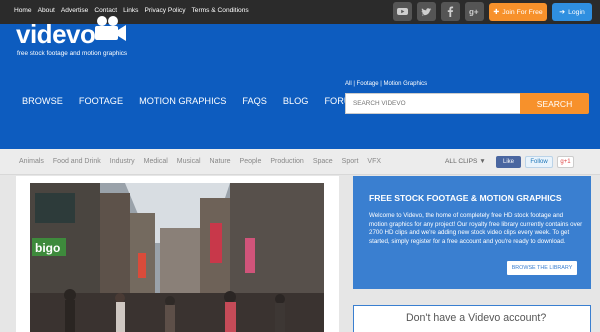 This screenshot has width=600, height=332. Describe the element at coordinates (31, 161) in the screenshot. I see `category-animals: Animals` at that location.